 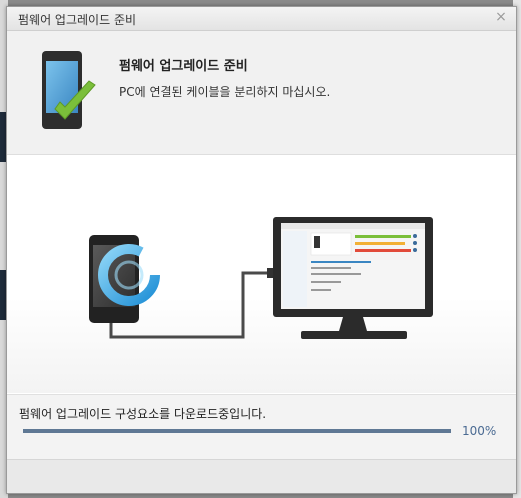 I want to click on header-title: 펌웨어 업그레이드 준비, so click(x=183, y=66).